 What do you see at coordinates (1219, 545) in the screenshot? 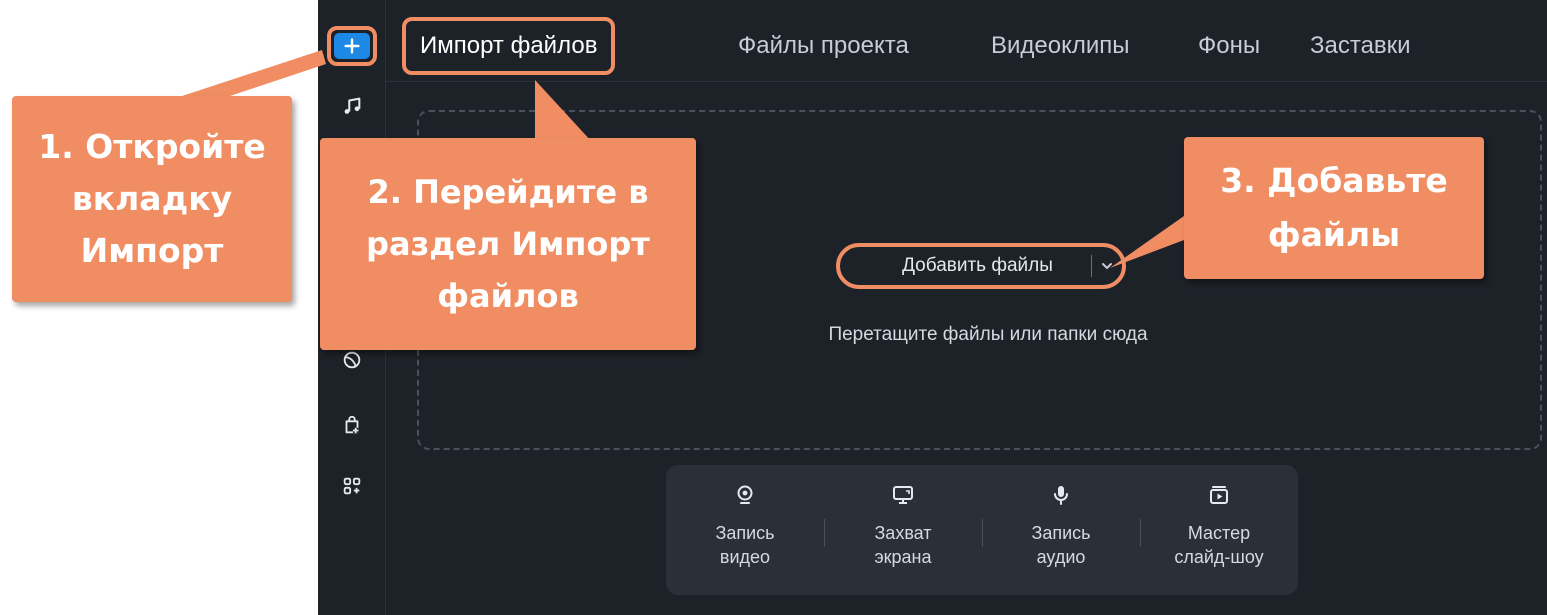
I see `slideshow-wizard-label: Мастер слайд-шоу` at bounding box center [1219, 545].